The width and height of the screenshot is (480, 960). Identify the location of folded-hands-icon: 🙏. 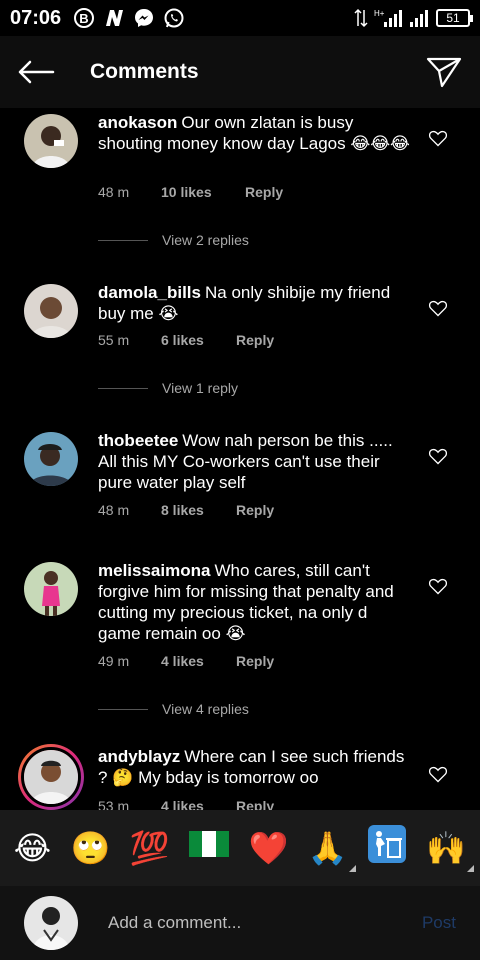
(327, 848).